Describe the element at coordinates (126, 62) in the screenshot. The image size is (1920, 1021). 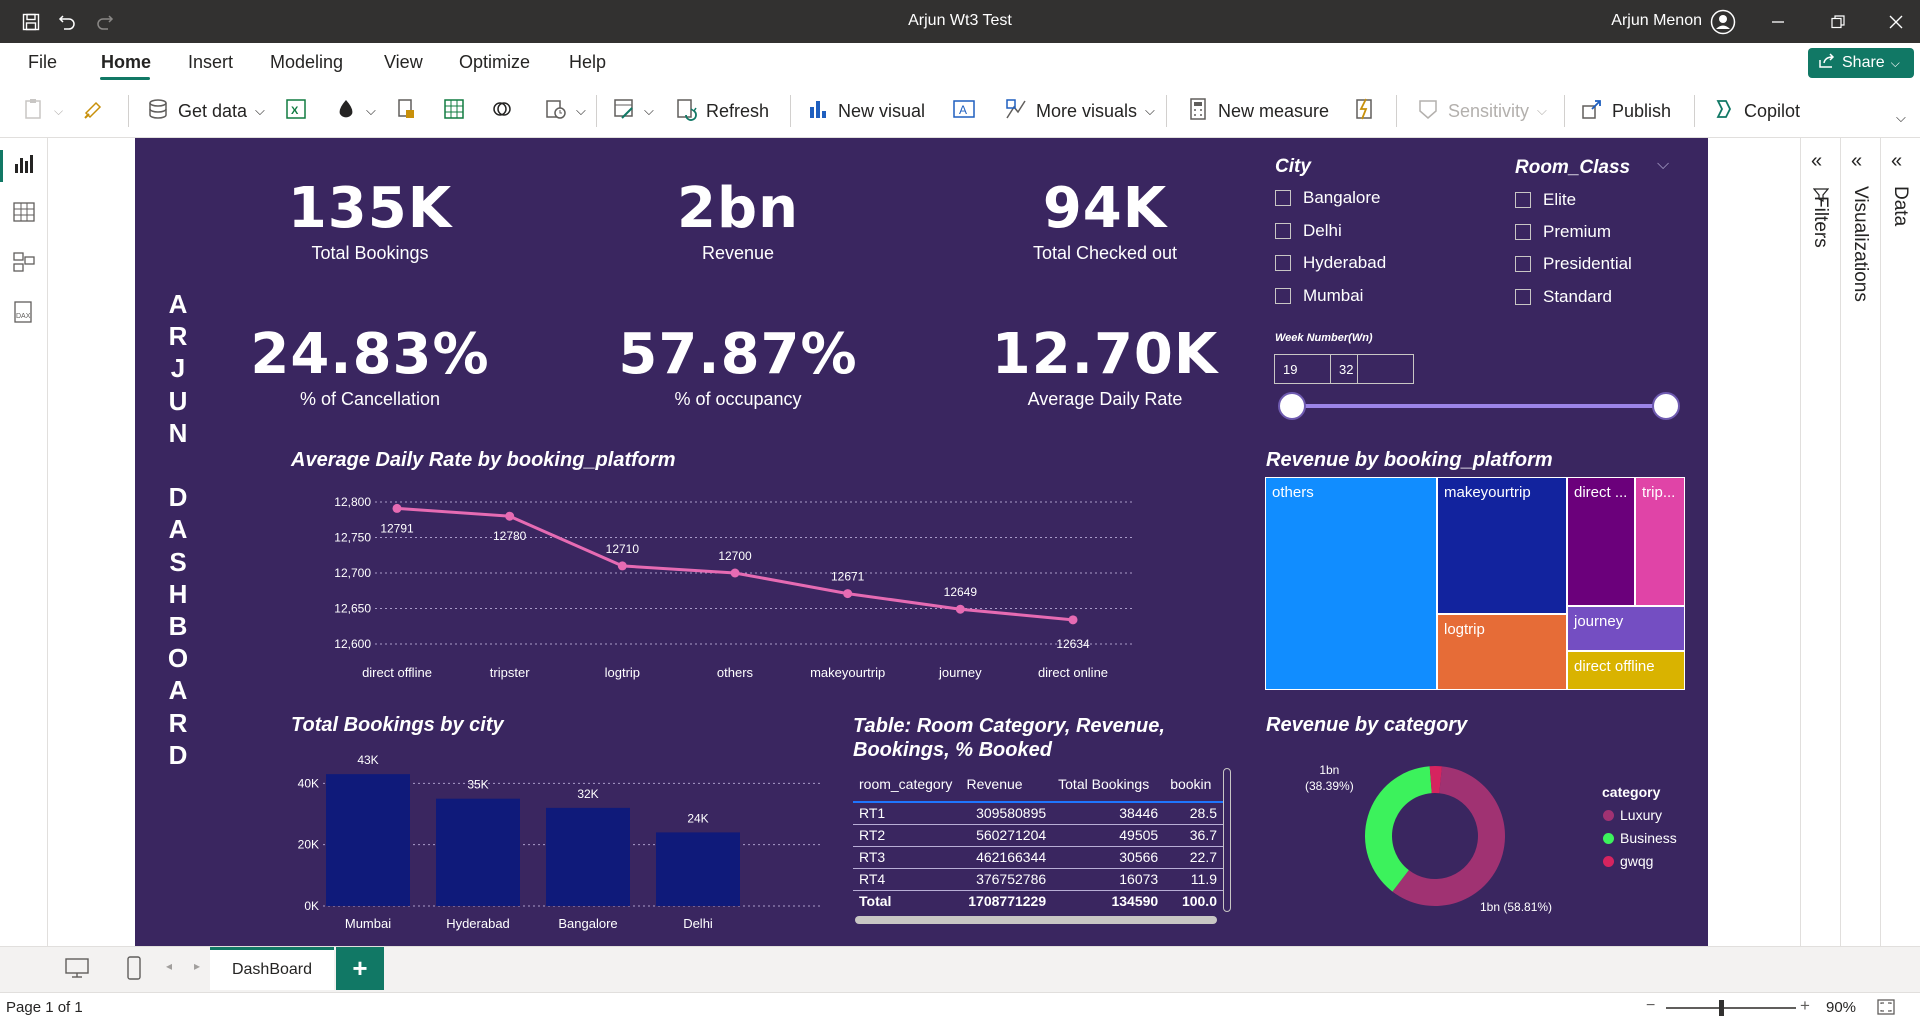
I see `menu-home: Home` at that location.